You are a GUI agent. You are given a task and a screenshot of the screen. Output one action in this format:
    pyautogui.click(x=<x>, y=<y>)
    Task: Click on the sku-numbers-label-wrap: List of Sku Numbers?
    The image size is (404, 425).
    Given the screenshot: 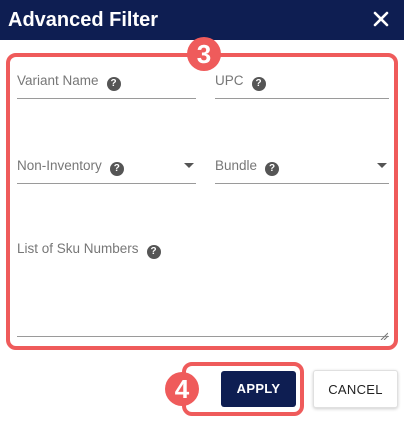 What is the action you would take?
    pyautogui.click(x=89, y=249)
    